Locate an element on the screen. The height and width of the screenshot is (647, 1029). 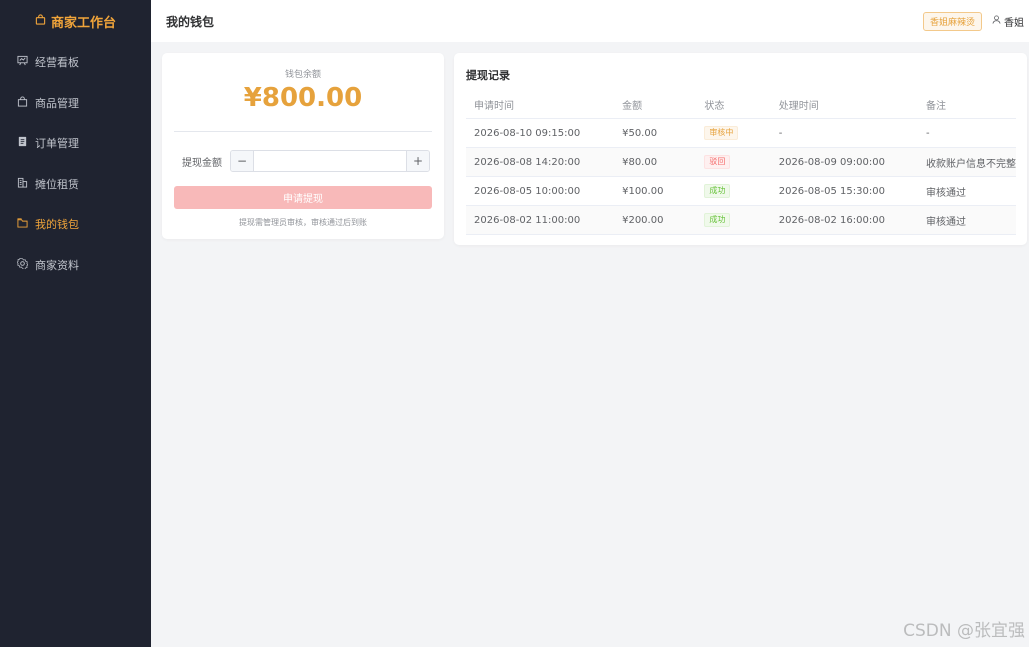
page-title: 我的钱包 is located at coordinates (190, 21).